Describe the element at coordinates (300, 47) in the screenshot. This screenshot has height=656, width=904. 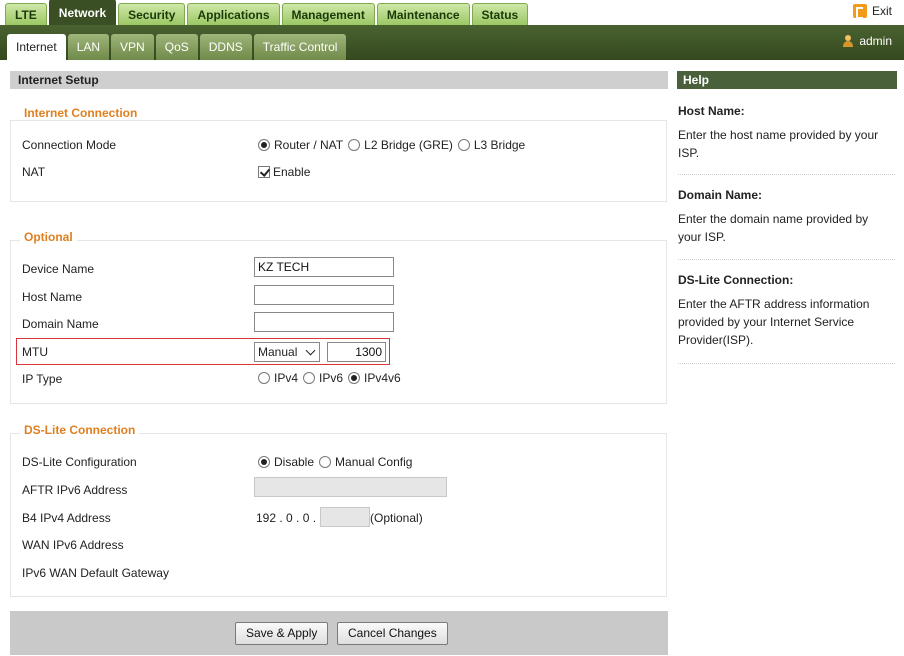
I see `subtab-traffic-control: Traffic Control` at that location.